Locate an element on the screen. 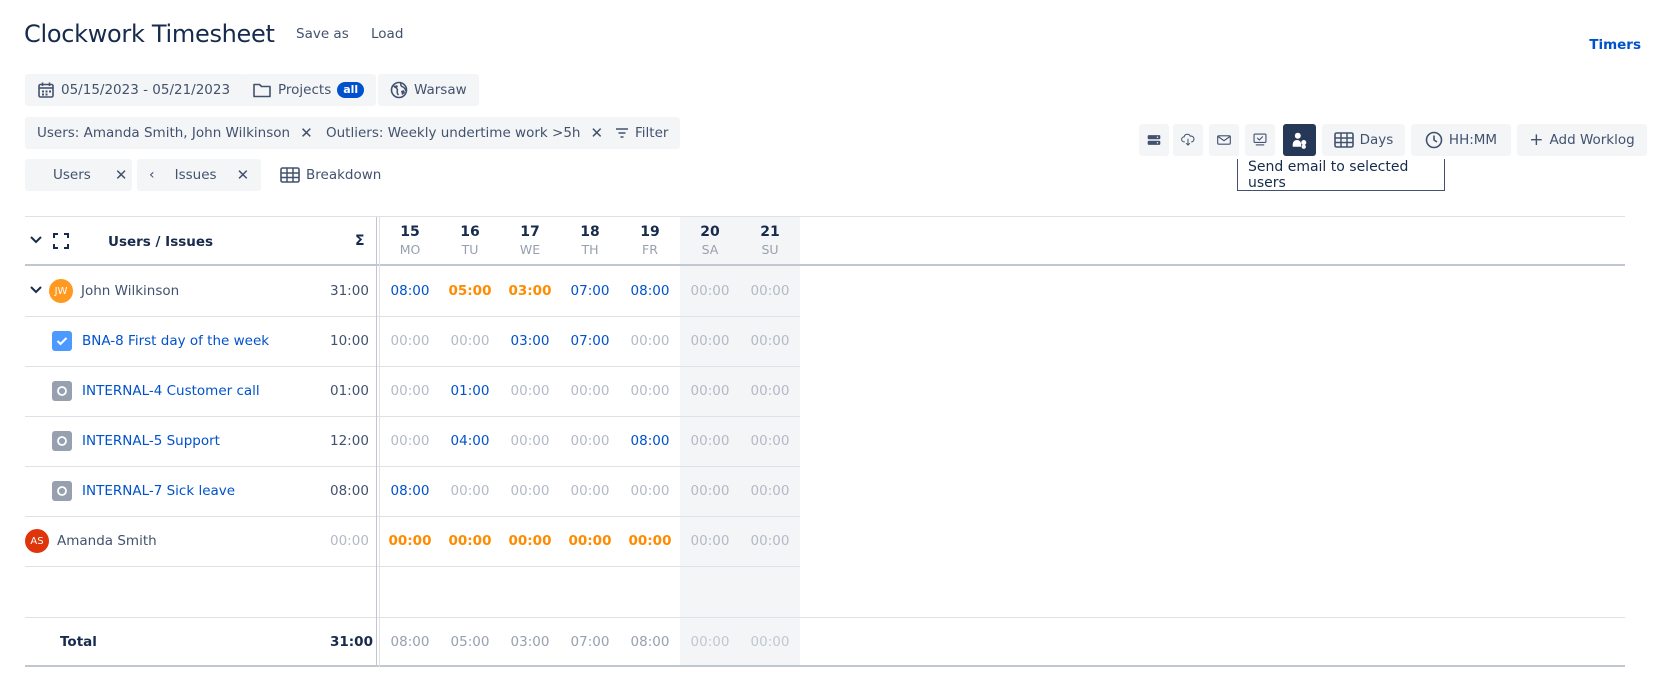  issue-link: INTERNAL-4 Customer call is located at coordinates (171, 391).